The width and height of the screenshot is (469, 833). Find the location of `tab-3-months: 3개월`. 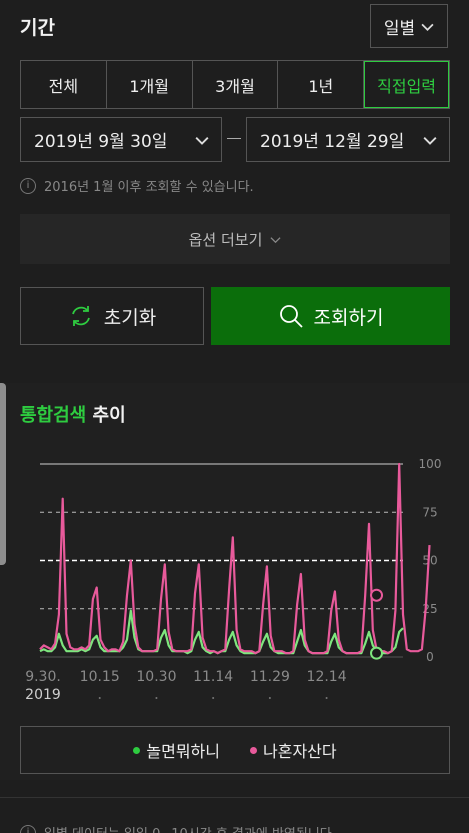

tab-3-months: 3개월 is located at coordinates (236, 84).